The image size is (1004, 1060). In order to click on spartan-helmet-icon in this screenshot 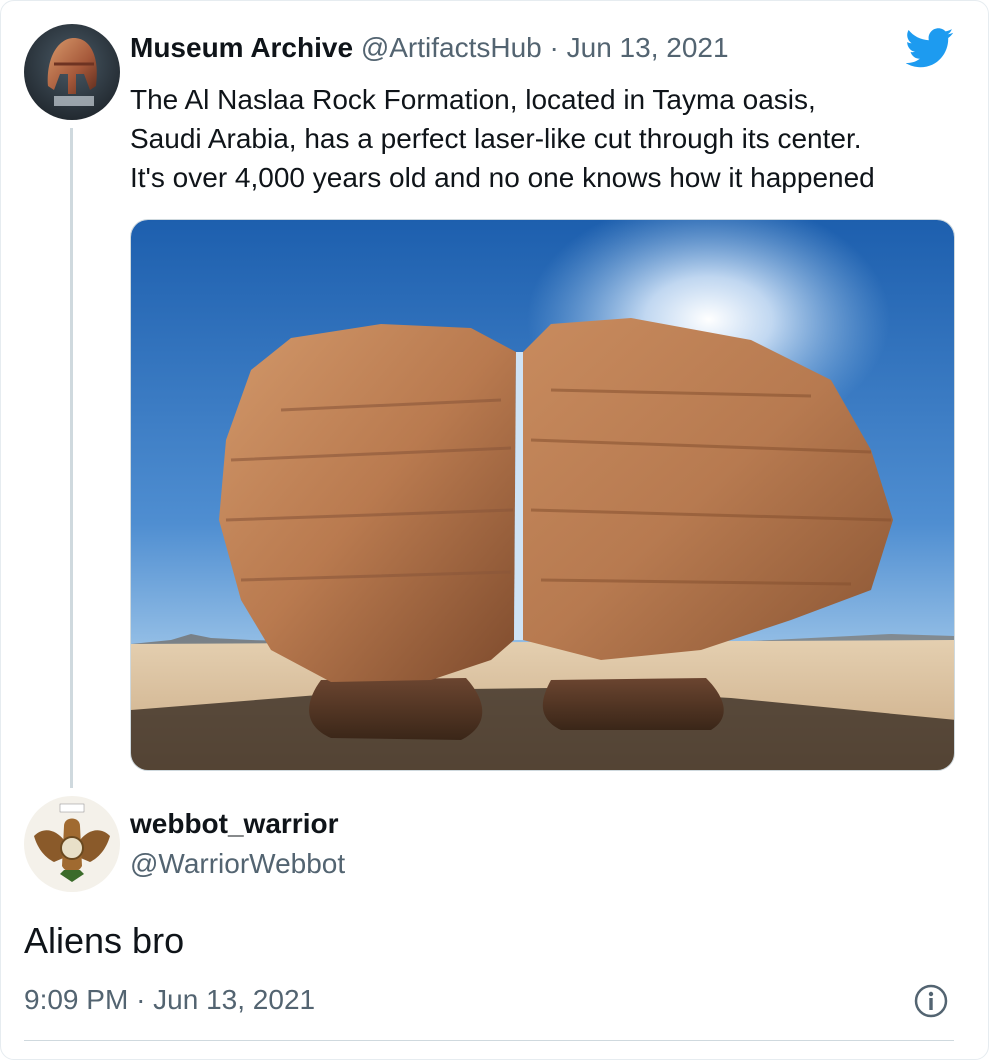, I will do `click(72, 72)`.